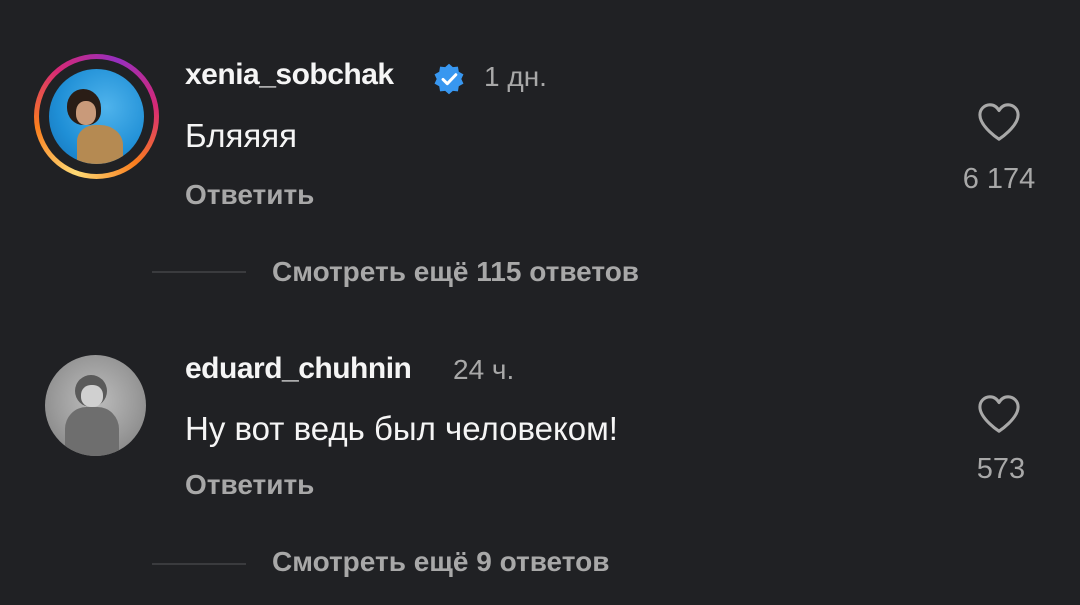 Image resolution: width=1080 pixels, height=605 pixels. Describe the element at coordinates (289, 75) in the screenshot. I see `comment-username: xenia_sobchak` at that location.